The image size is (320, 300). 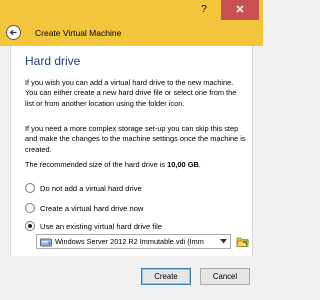 I want to click on create-button: Create, so click(x=166, y=276).